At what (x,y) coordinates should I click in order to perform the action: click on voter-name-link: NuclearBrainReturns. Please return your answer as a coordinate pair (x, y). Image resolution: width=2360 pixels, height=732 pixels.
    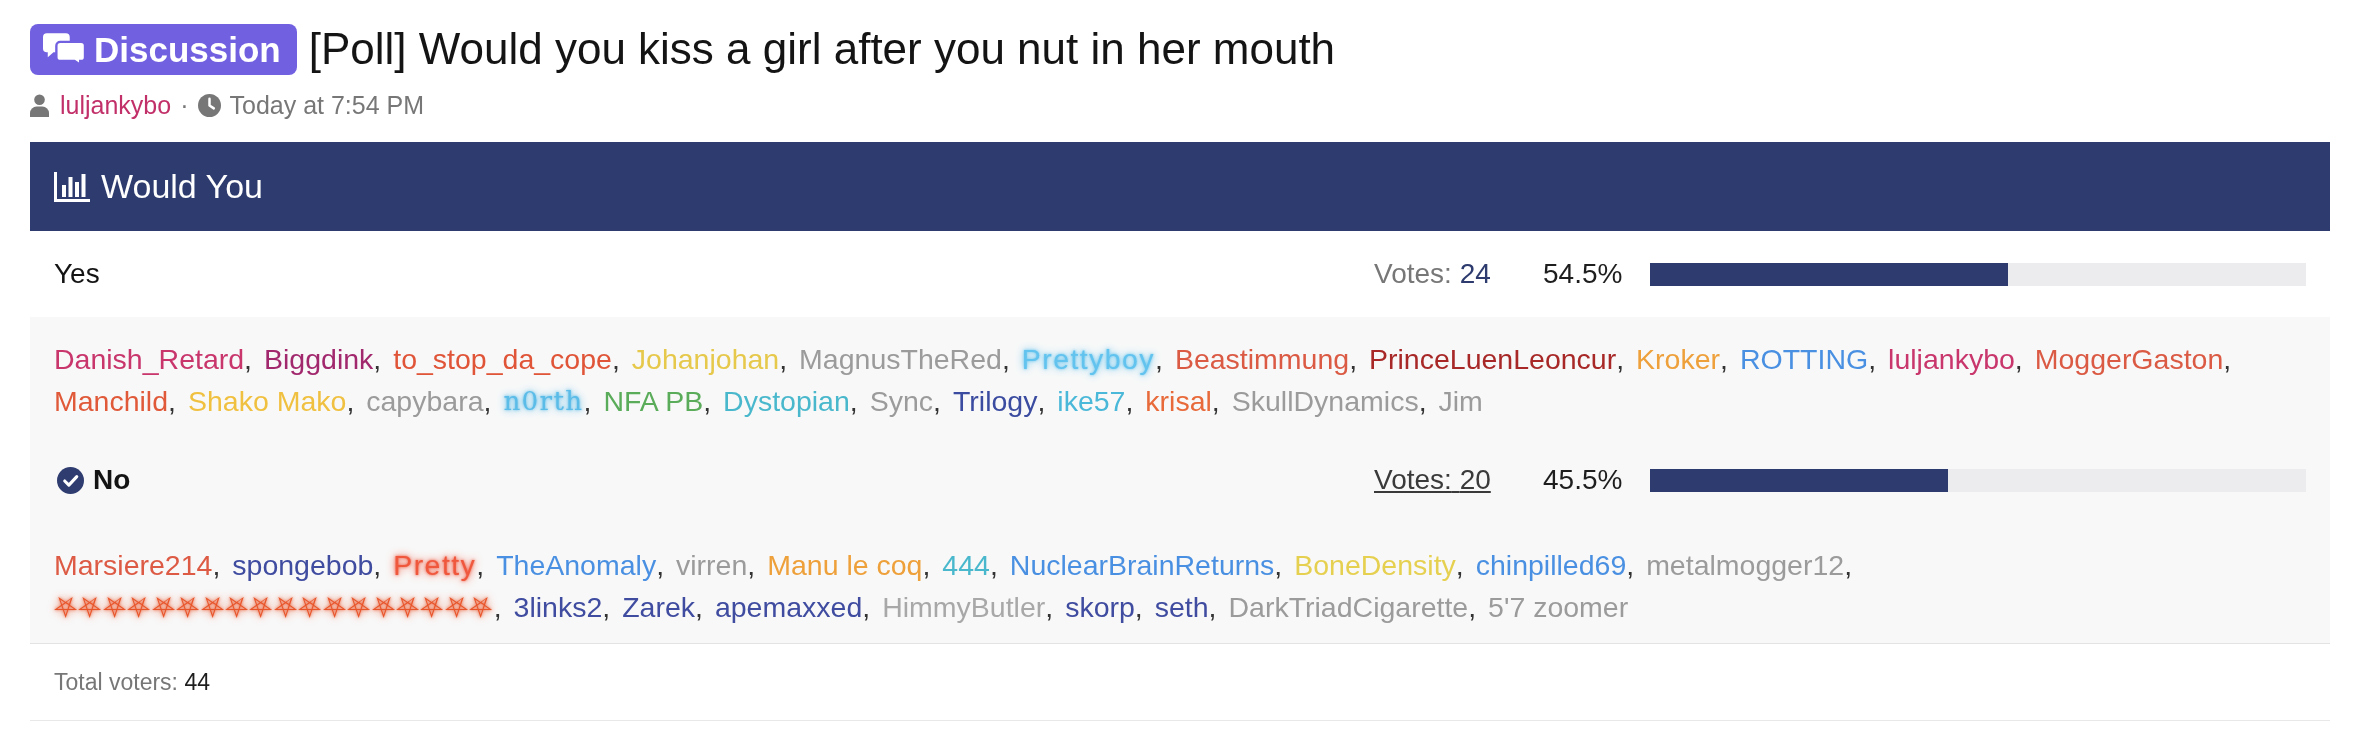
    Looking at the image, I should click on (1142, 565).